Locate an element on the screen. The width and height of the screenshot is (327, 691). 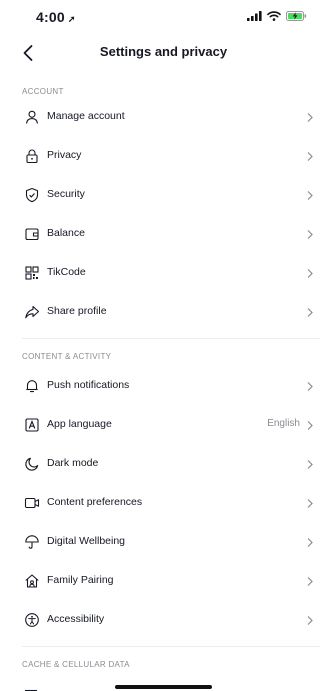
umbrella-icon is located at coordinates (32, 542).